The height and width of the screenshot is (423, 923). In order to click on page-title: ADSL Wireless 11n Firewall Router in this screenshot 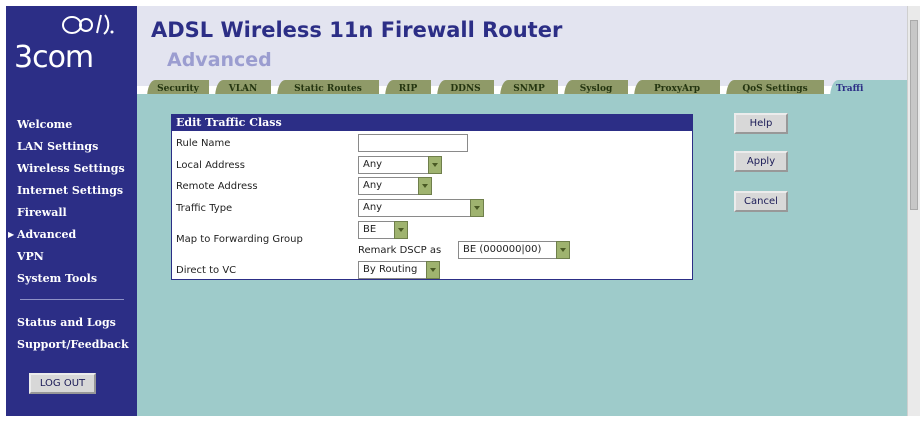, I will do `click(357, 30)`.